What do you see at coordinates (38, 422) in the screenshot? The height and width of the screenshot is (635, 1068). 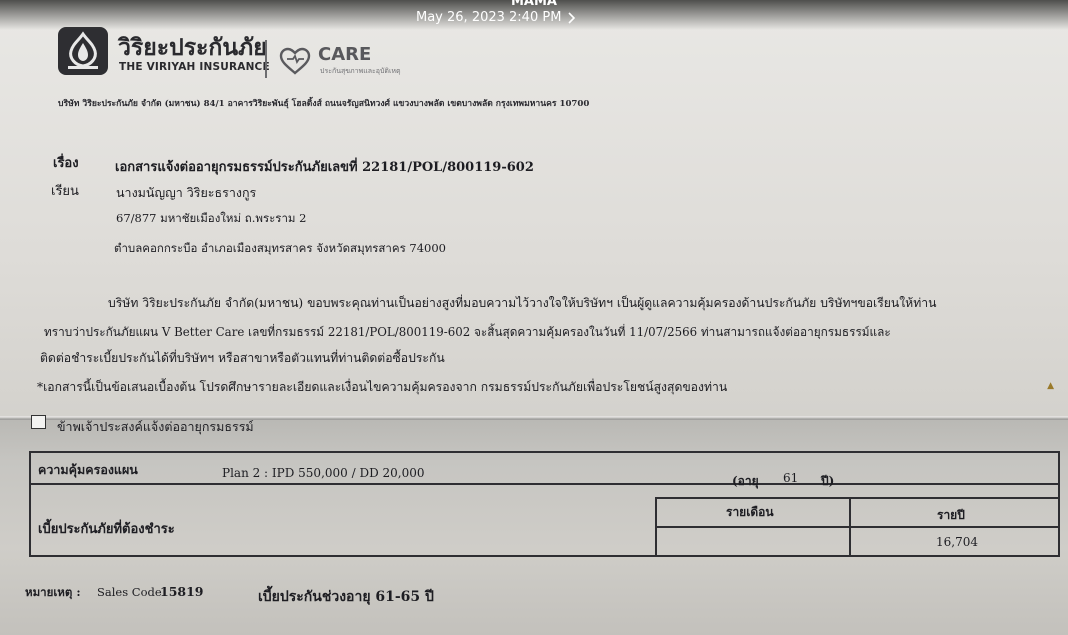 I see `renewal-checkbox` at bounding box center [38, 422].